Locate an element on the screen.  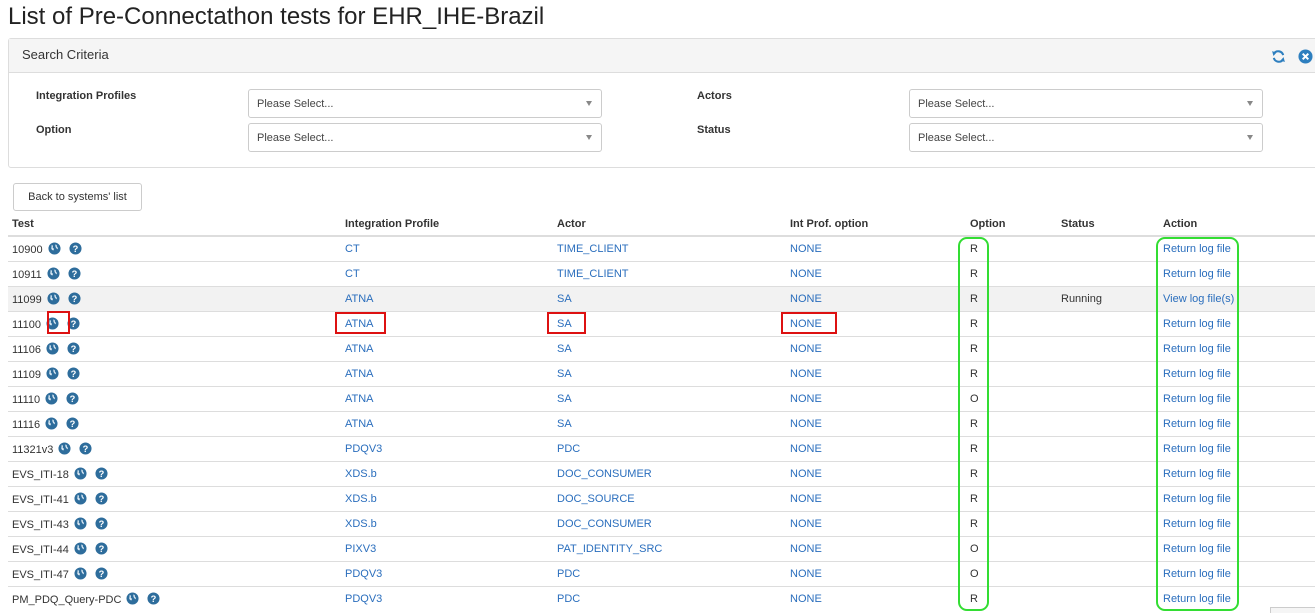
scrollbar is located at coordinates (1292, 610).